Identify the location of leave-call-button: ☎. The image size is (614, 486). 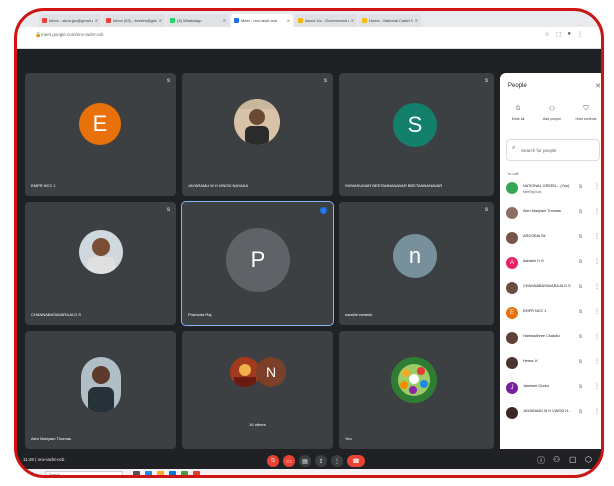
(356, 461).